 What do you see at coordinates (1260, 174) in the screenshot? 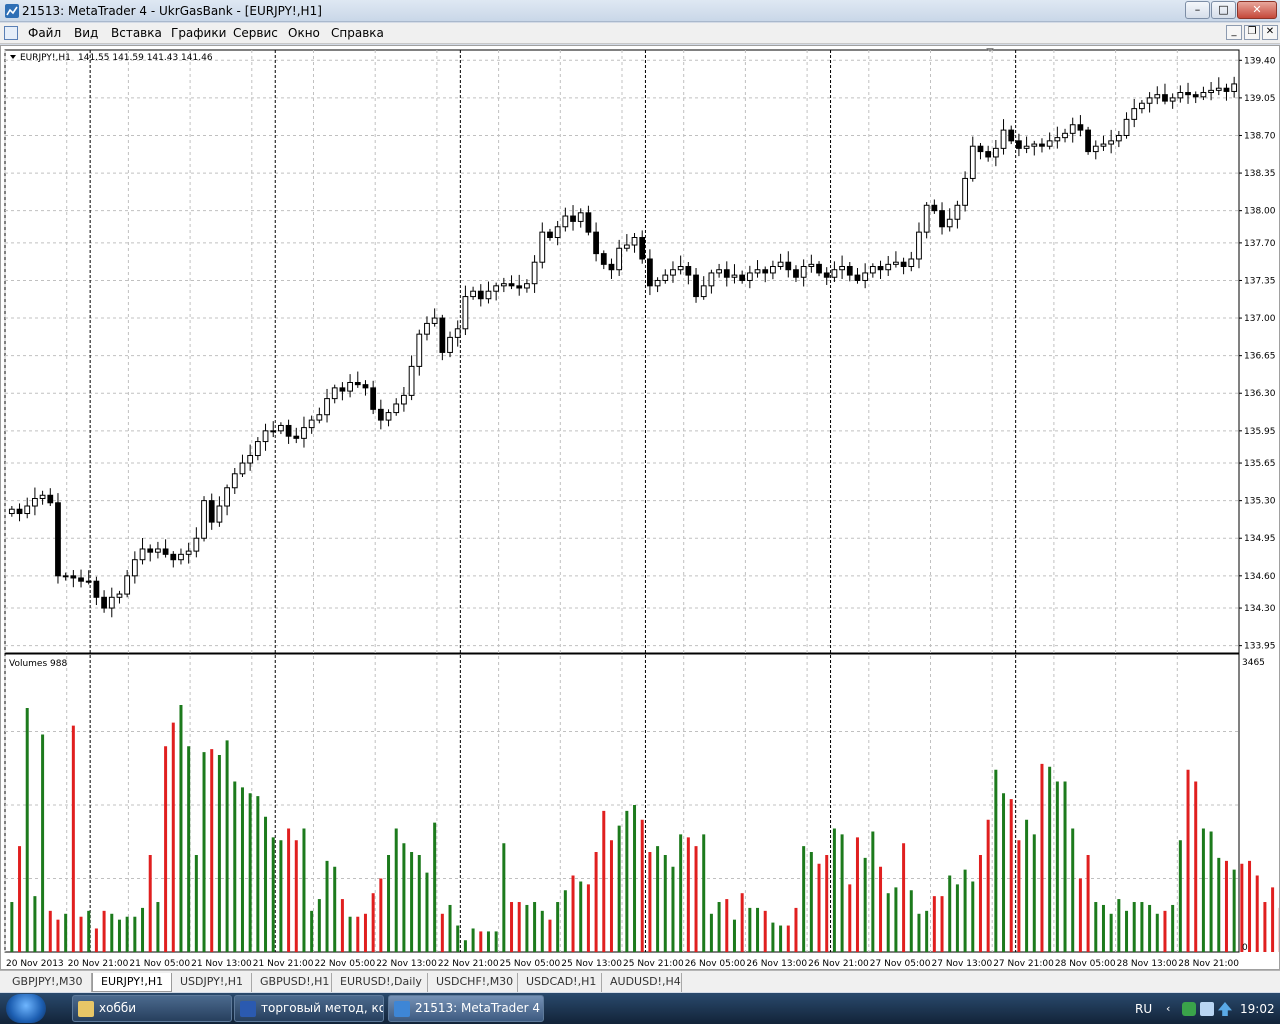
I see `price-tick-label: 138.35` at bounding box center [1260, 174].